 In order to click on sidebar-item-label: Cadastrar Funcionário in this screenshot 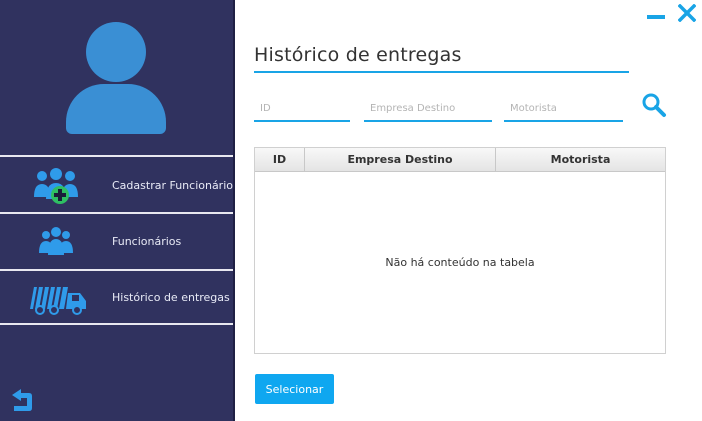, I will do `click(172, 185)`.